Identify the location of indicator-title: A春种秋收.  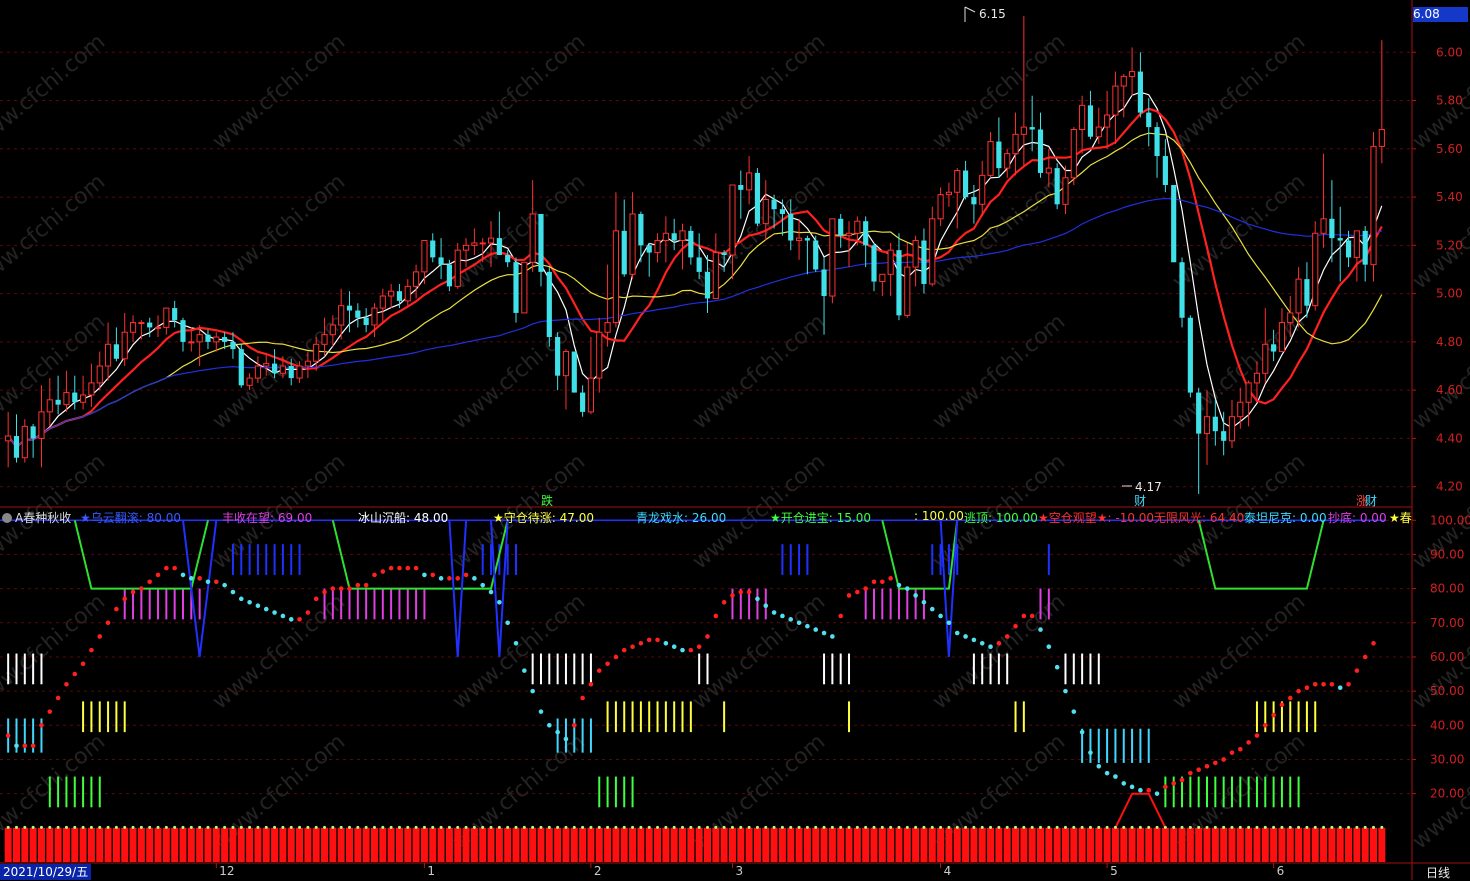
(36, 517).